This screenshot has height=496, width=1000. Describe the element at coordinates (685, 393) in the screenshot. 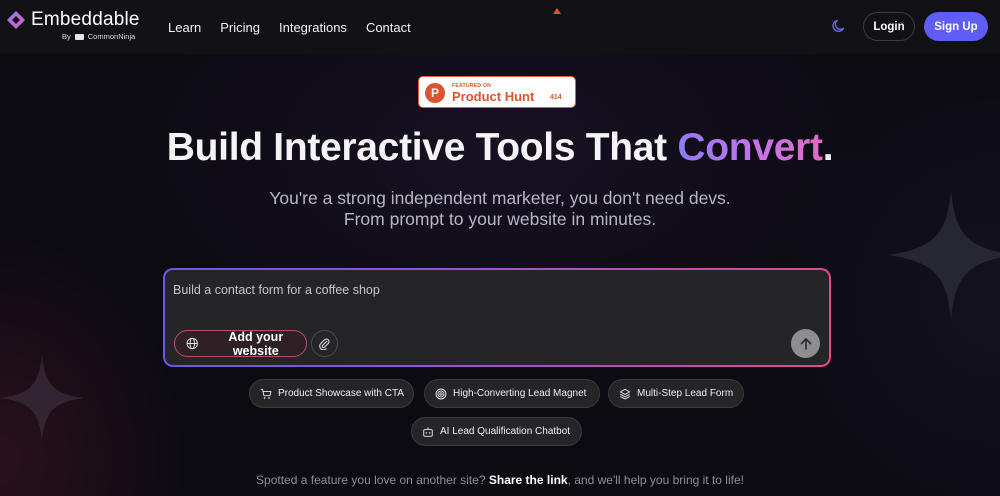

I see `chip-label: Multi-Step Lead Form` at that location.